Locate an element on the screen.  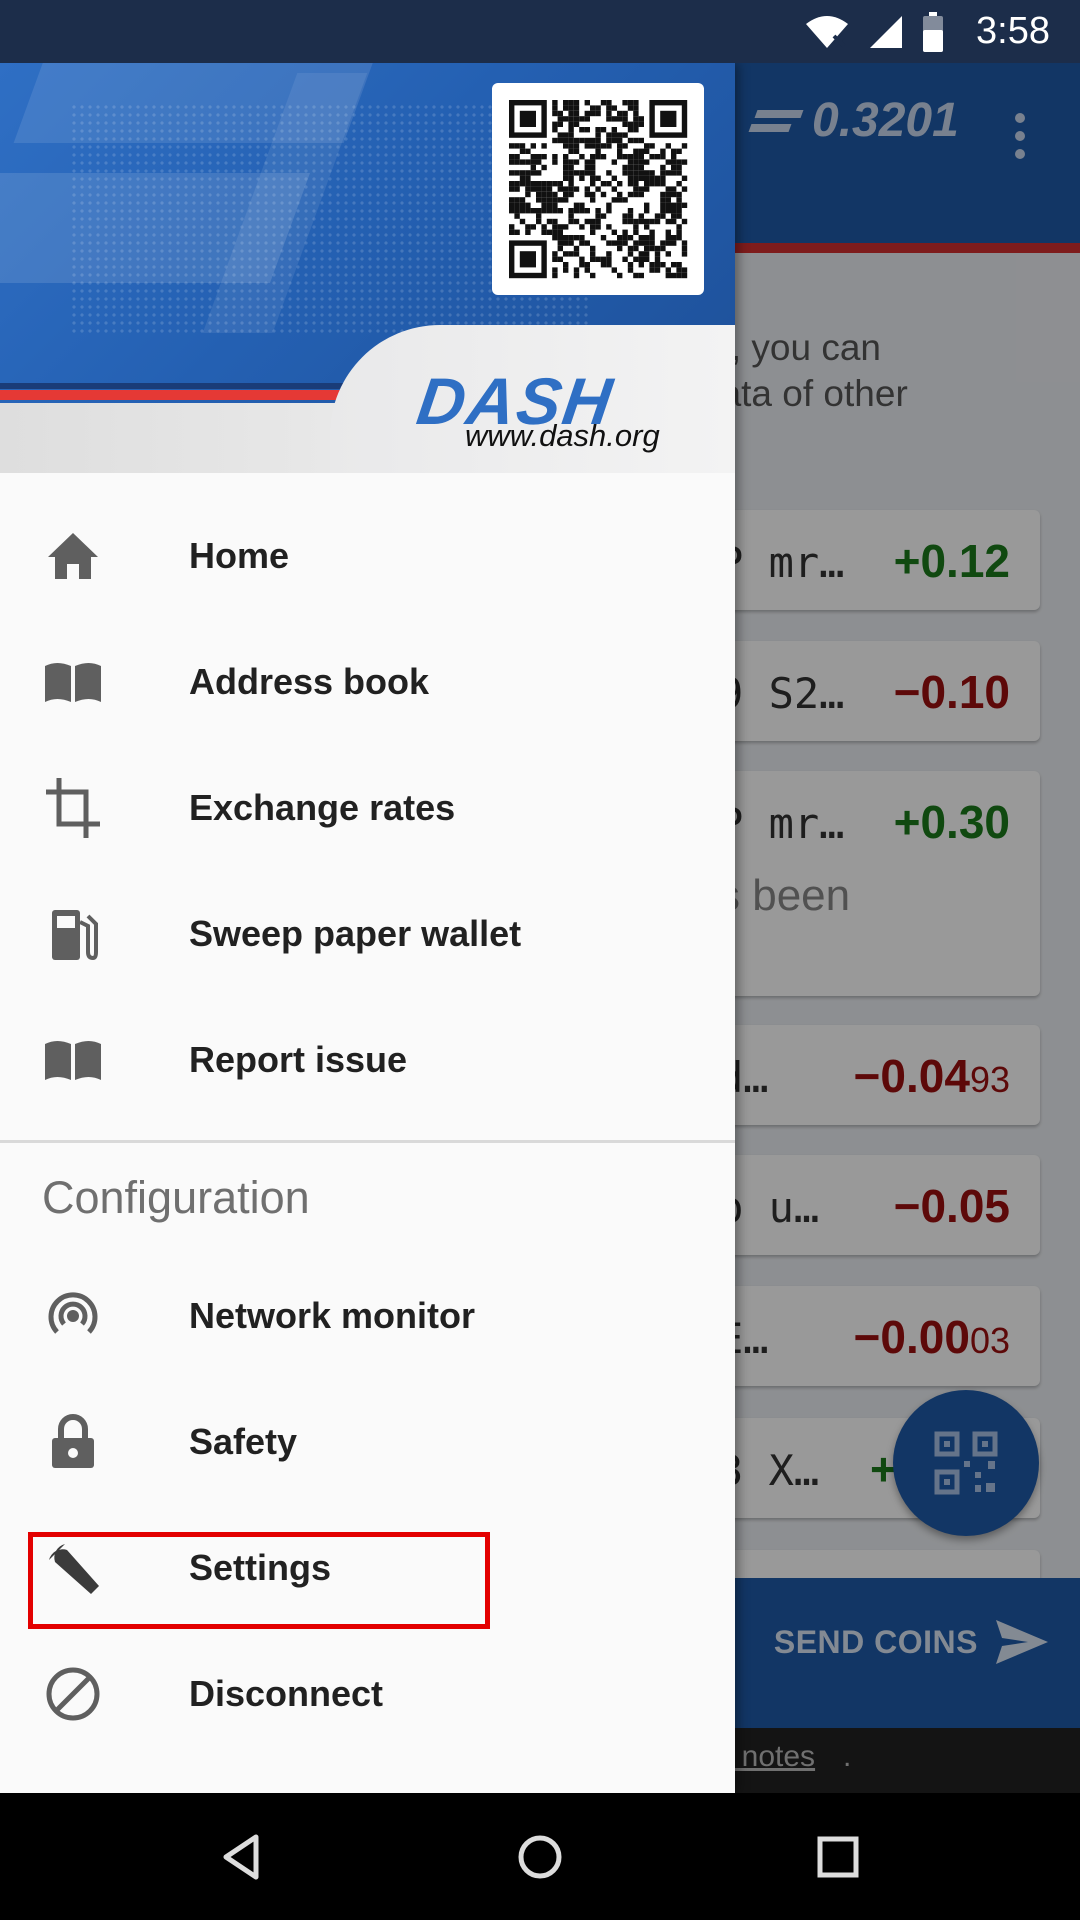
lock-icon is located at coordinates (73, 1442).